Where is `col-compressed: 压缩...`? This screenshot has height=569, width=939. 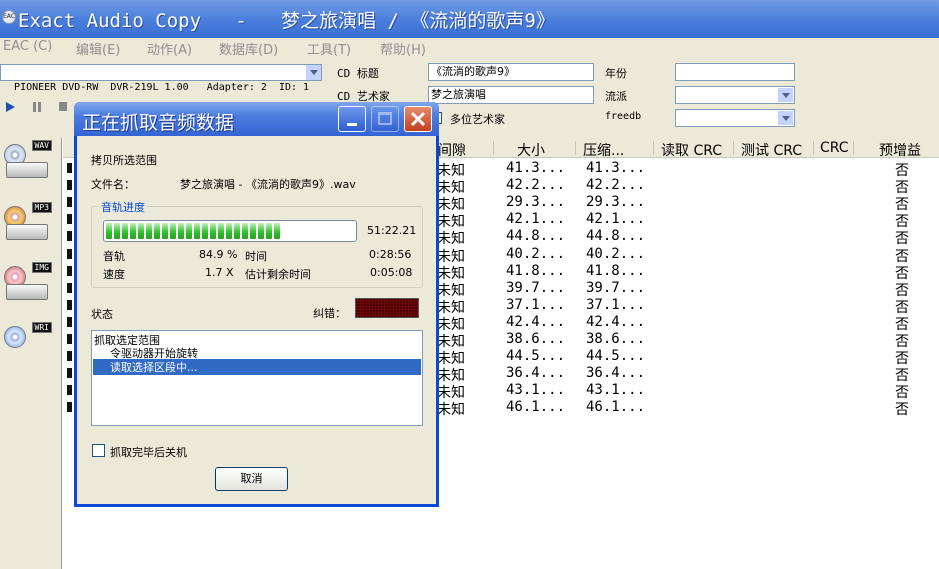
col-compressed: 压缩... is located at coordinates (603, 150).